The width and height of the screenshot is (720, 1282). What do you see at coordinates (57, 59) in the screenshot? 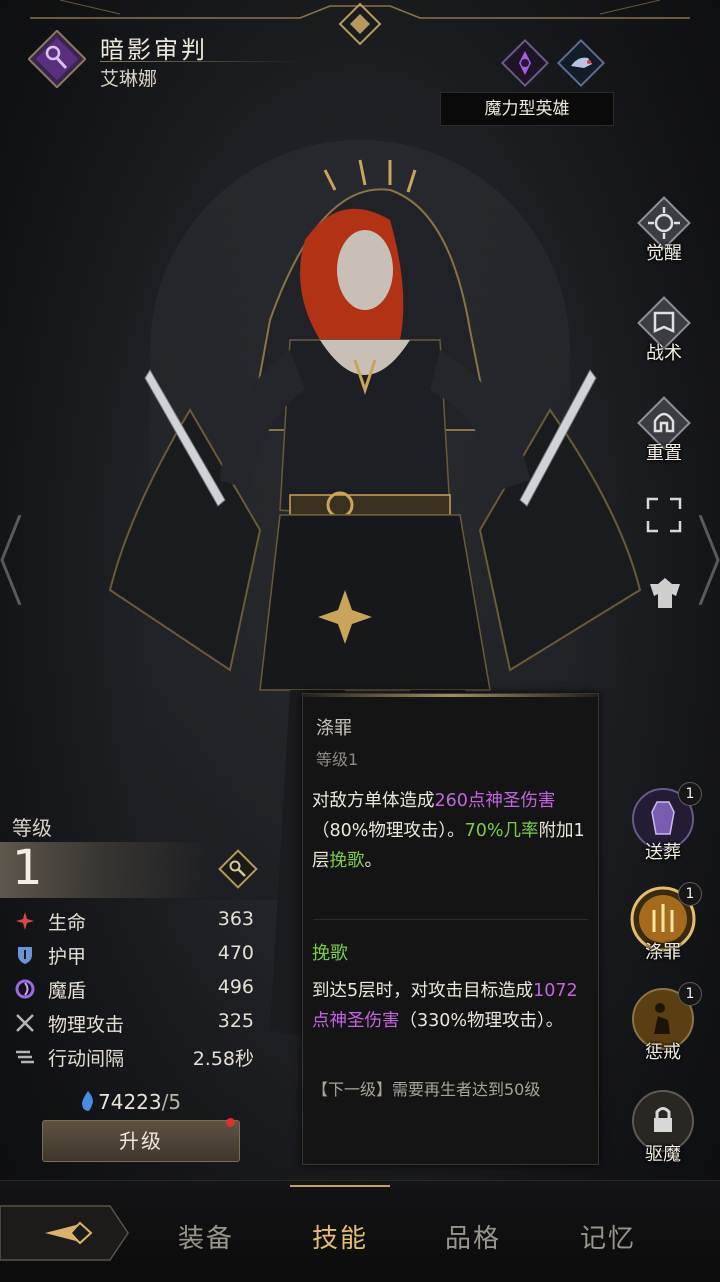
I see `class-badge-icon` at bounding box center [57, 59].